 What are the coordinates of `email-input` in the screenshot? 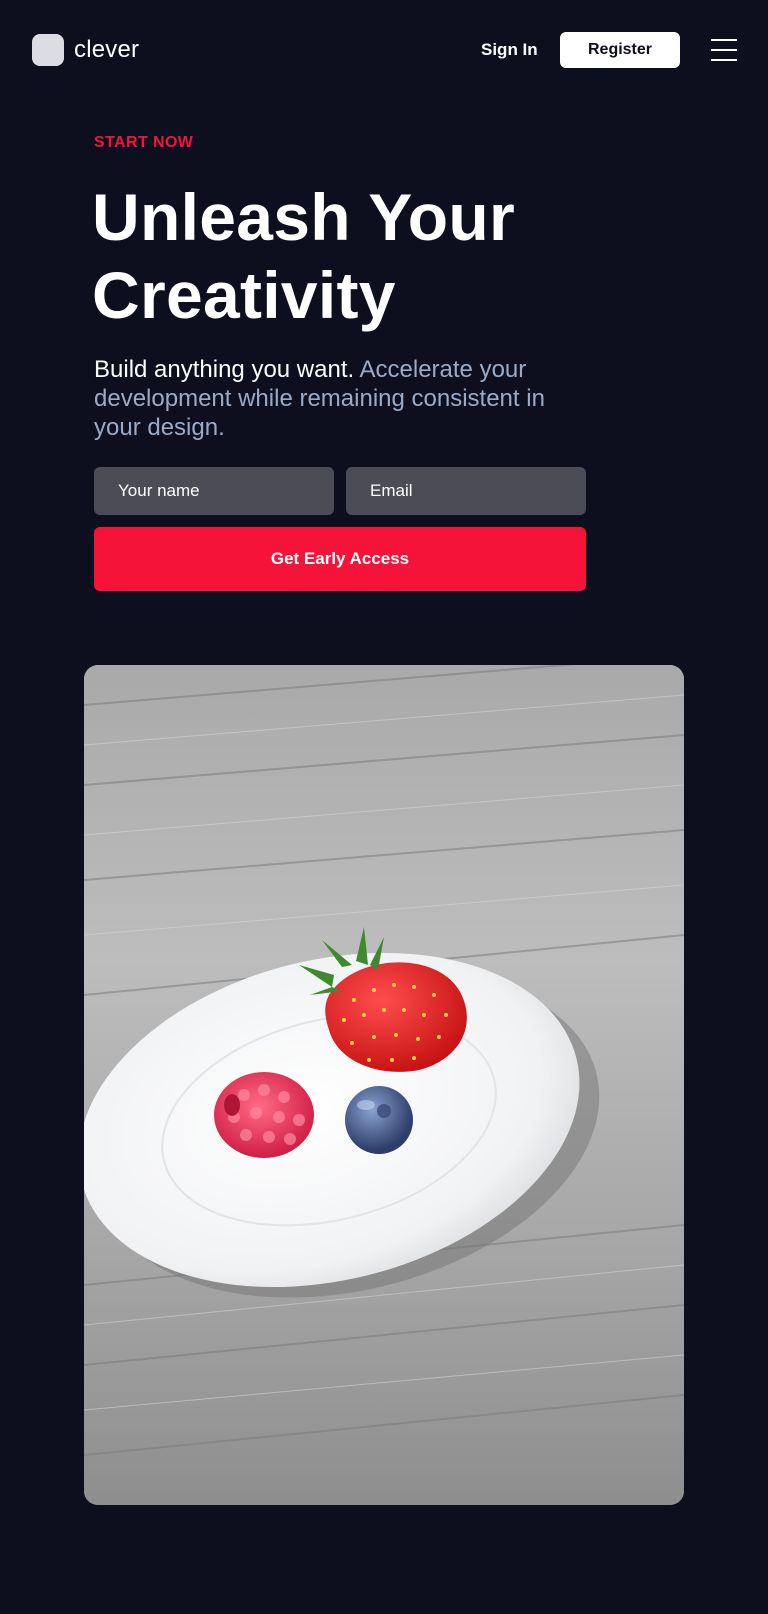 It's located at (466, 491).